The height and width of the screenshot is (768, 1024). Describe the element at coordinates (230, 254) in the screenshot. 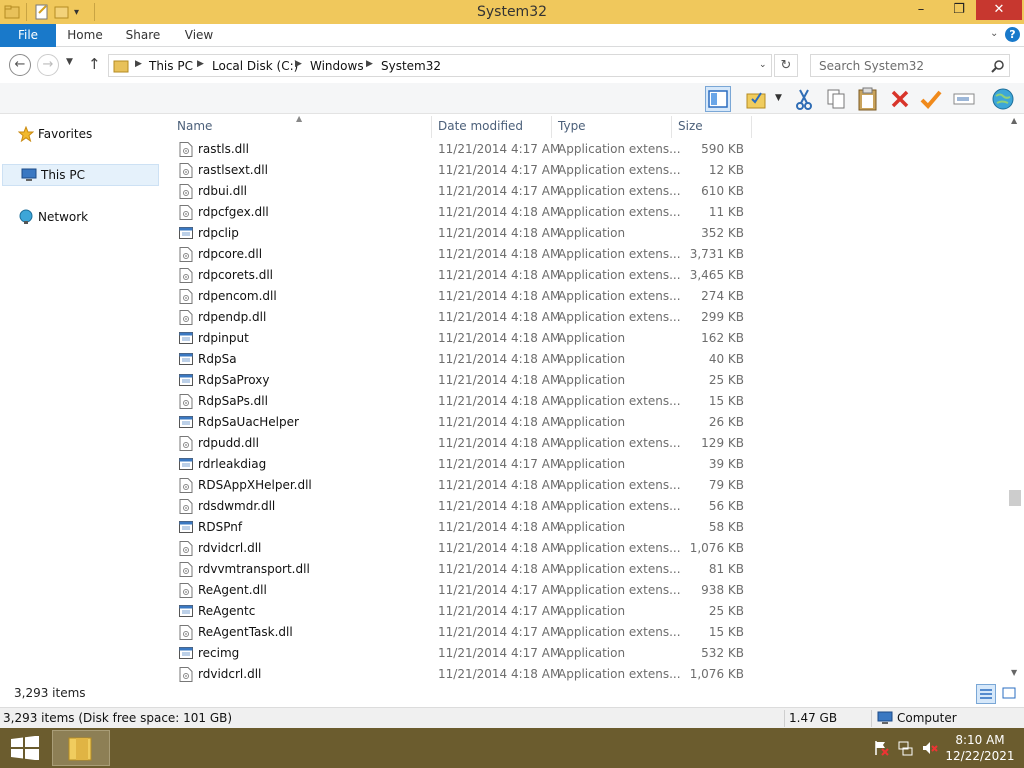

I see `file-name: rdpcore.dll` at that location.